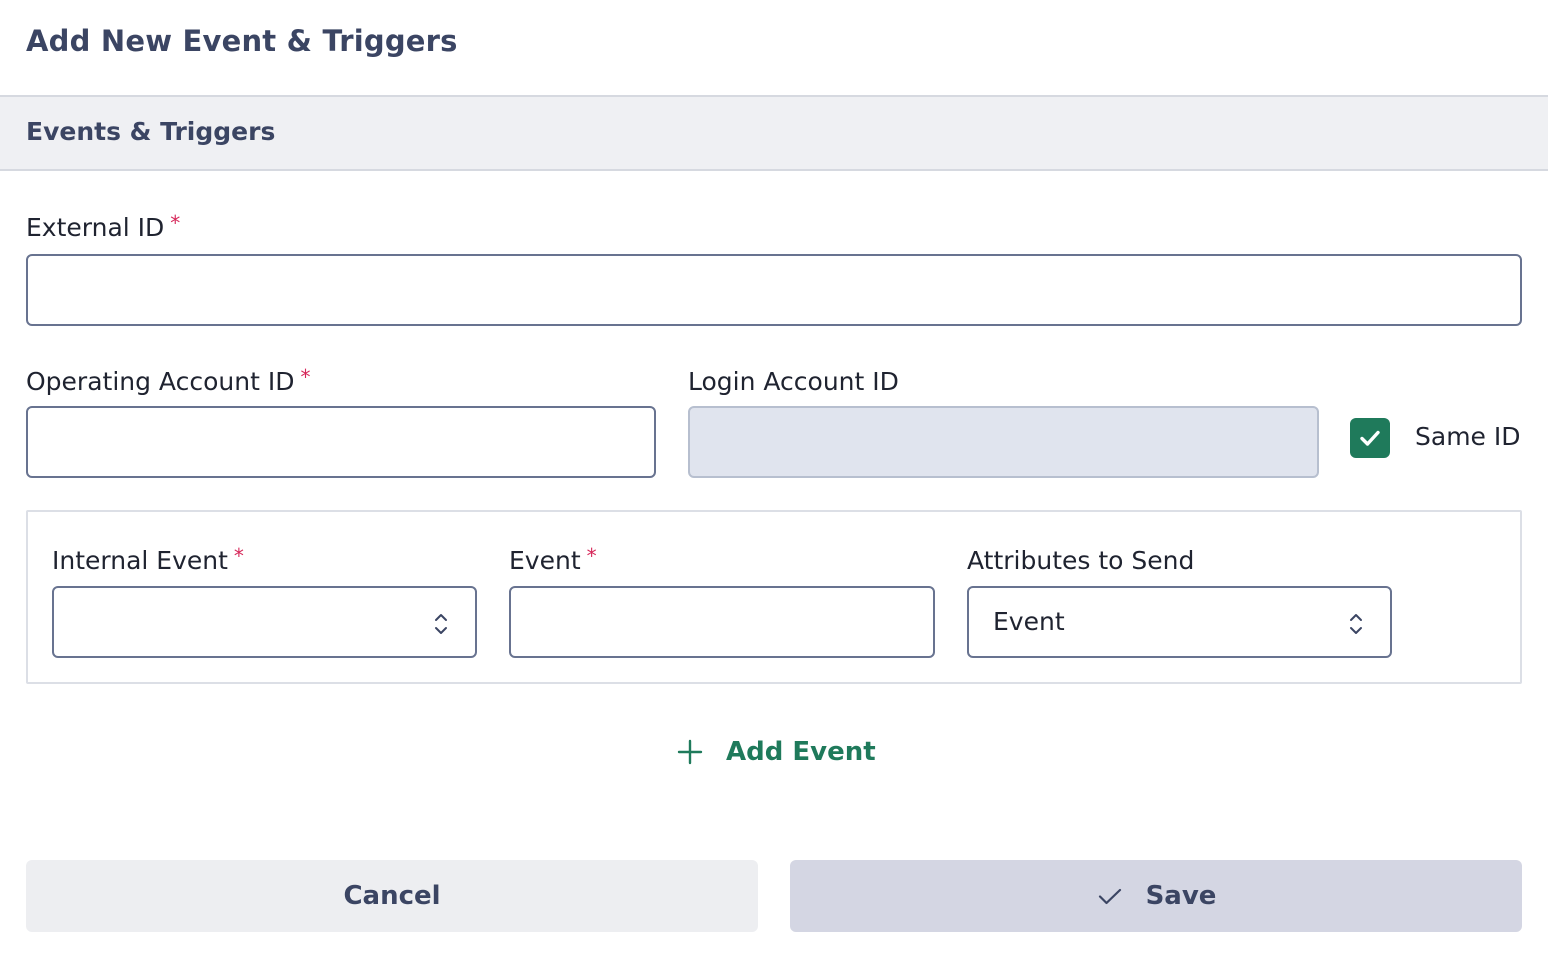 The width and height of the screenshot is (1548, 962). What do you see at coordinates (722, 622) in the screenshot?
I see `event-input` at bounding box center [722, 622].